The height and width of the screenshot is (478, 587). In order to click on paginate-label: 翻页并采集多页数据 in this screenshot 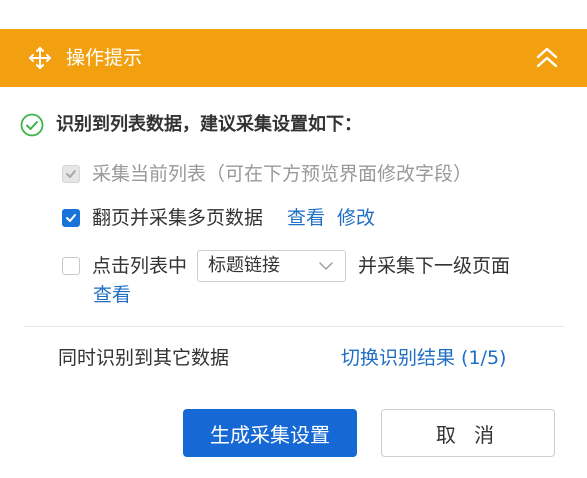, I will do `click(178, 218)`.